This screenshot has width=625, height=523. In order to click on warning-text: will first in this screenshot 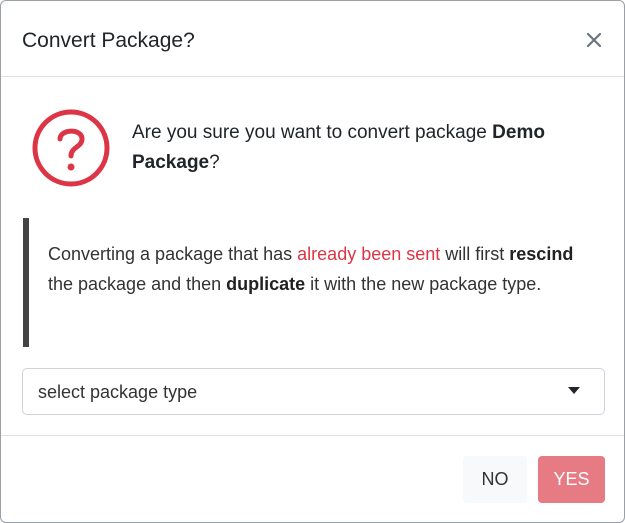, I will do `click(475, 254)`.